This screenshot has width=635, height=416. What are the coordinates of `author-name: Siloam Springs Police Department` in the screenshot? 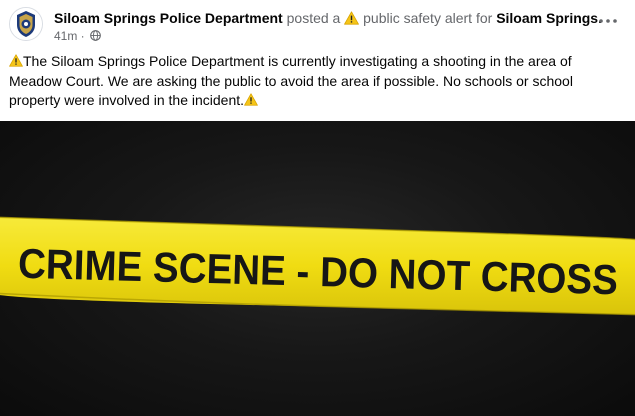 It's located at (168, 18).